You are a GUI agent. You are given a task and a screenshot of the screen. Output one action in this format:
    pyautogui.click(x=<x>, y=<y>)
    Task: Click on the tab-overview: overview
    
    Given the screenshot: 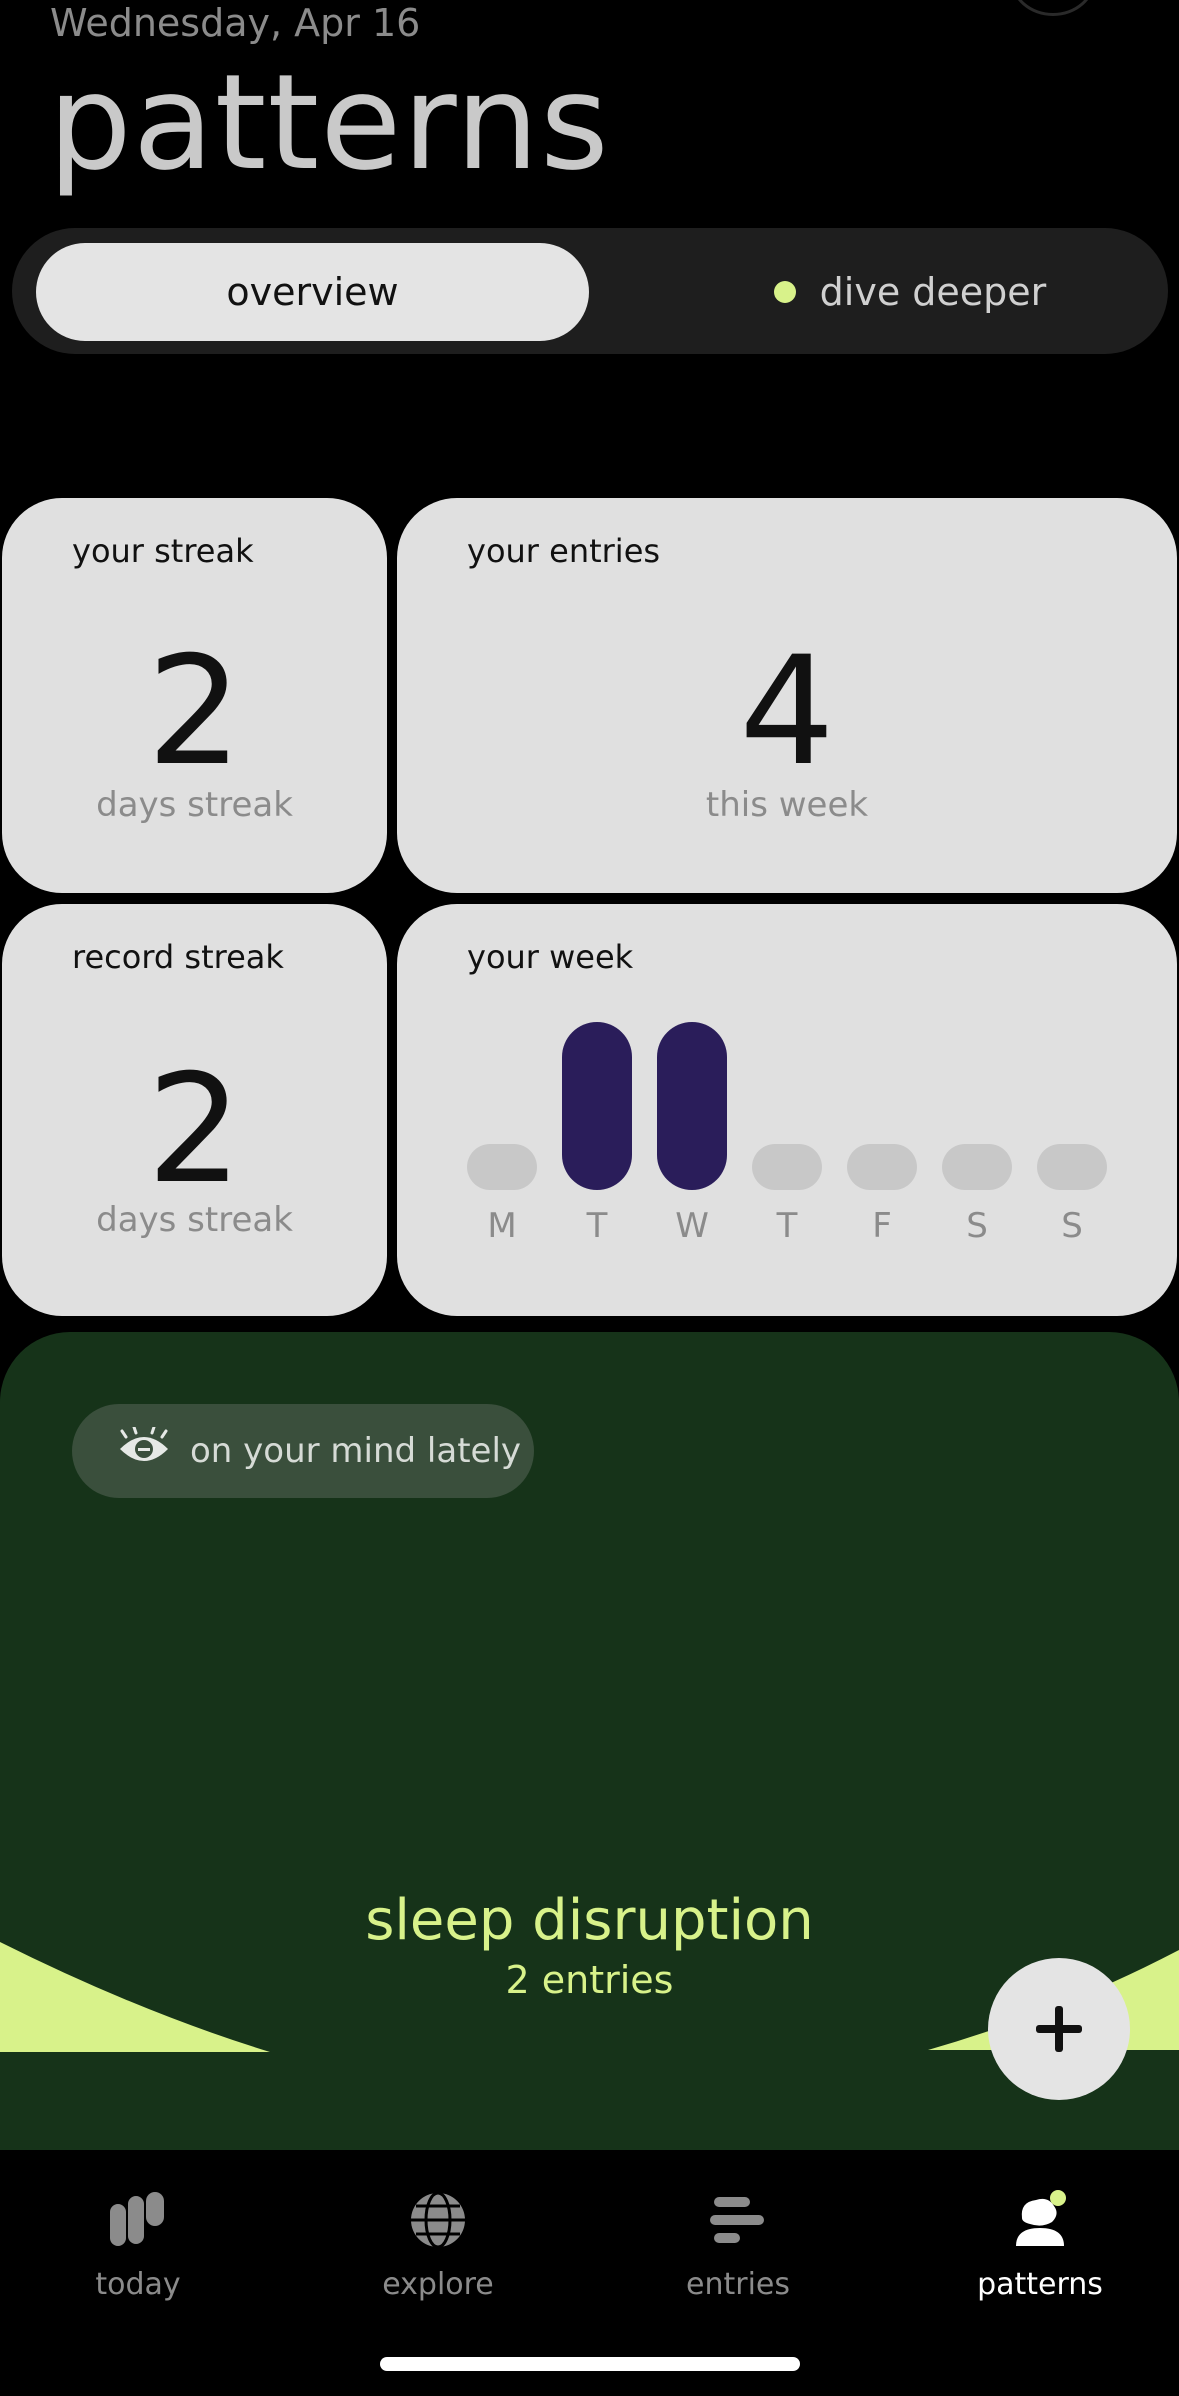 What is the action you would take?
    pyautogui.click(x=312, y=292)
    